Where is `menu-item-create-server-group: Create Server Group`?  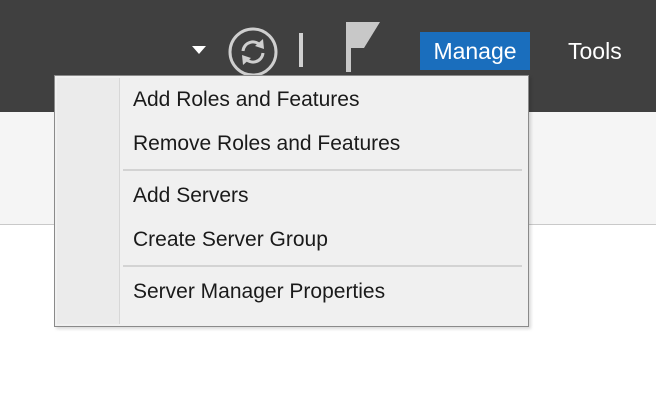
menu-item-create-server-group: Create Server Group is located at coordinates (323, 240).